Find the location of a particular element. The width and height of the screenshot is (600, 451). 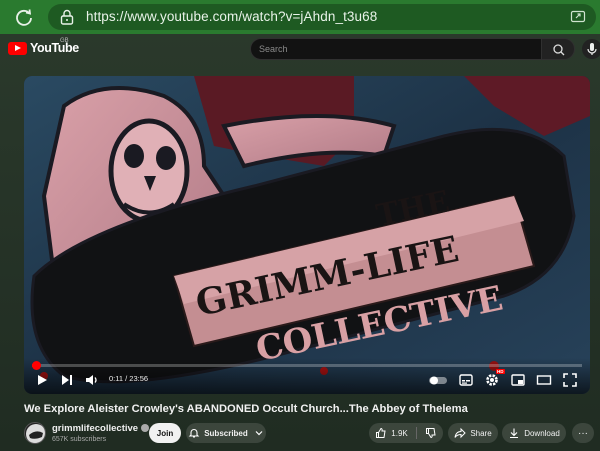

channel-logo-icon is located at coordinates (35, 433).